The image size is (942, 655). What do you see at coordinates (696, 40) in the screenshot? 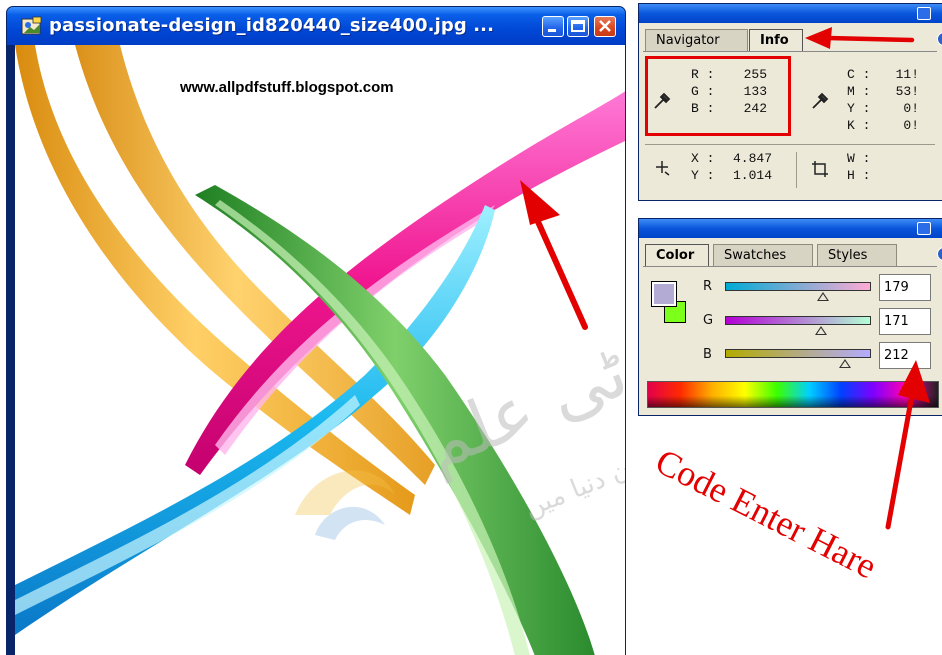
I see `tab-navigator: Navigator` at bounding box center [696, 40].